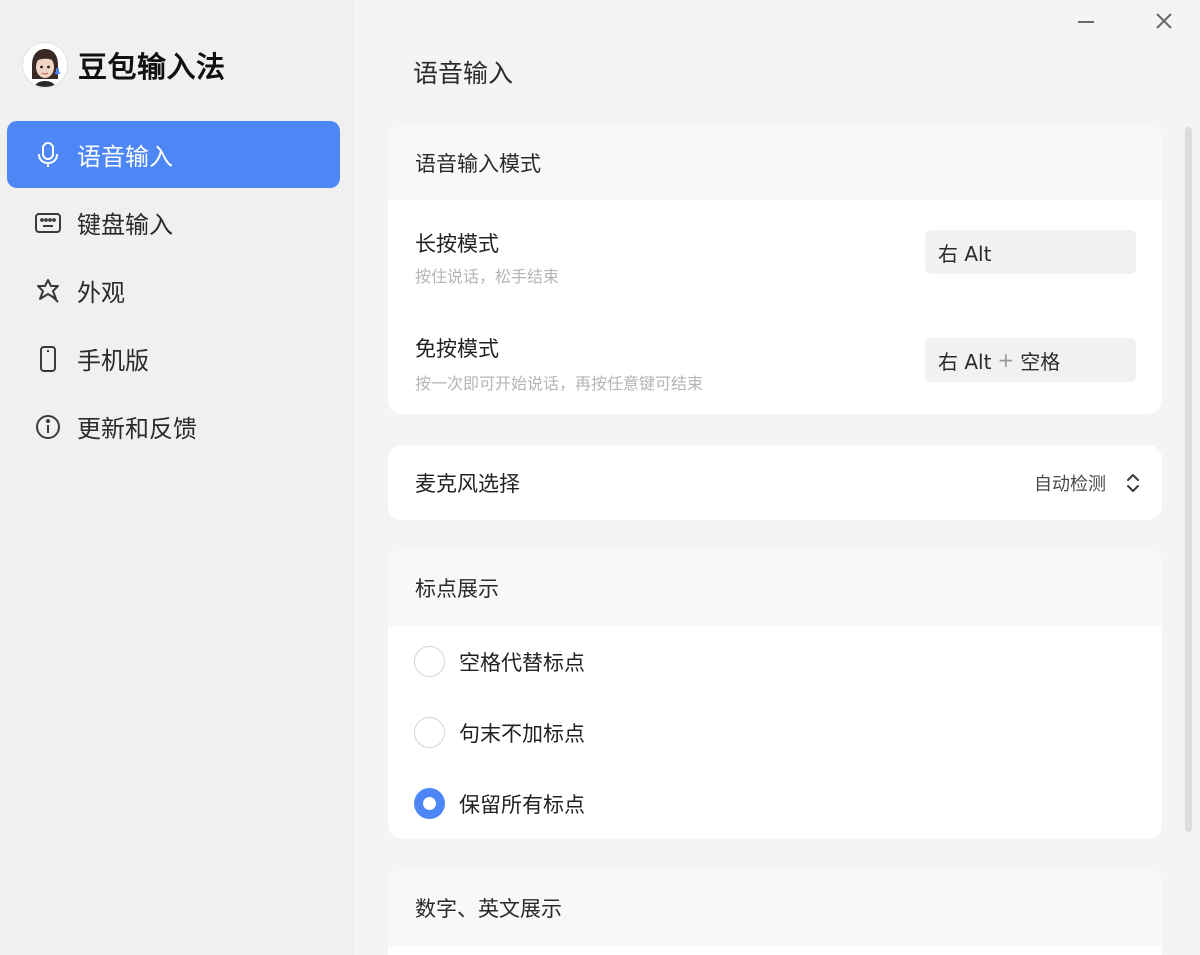  I want to click on radio-option-space-replace: 空格代替标点, so click(775, 661).